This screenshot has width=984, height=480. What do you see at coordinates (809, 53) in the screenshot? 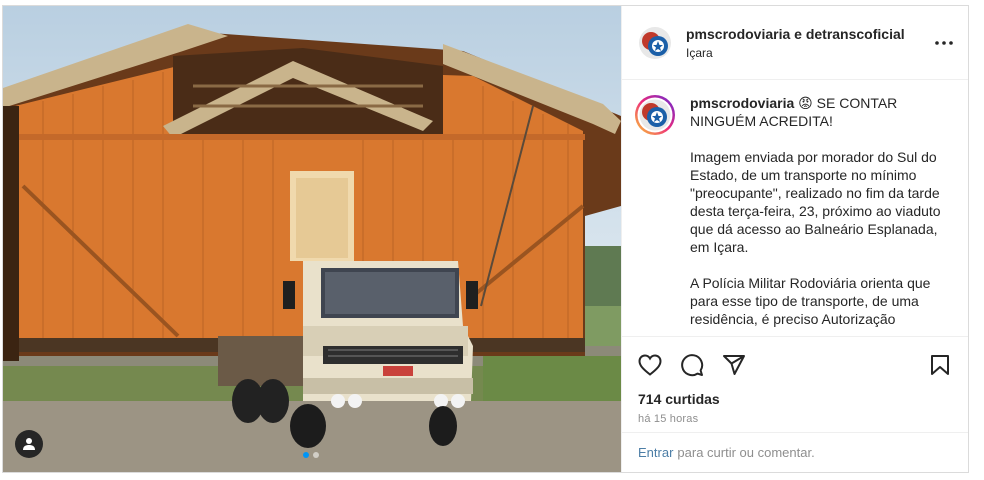
I see `post-location: Içara` at bounding box center [809, 53].